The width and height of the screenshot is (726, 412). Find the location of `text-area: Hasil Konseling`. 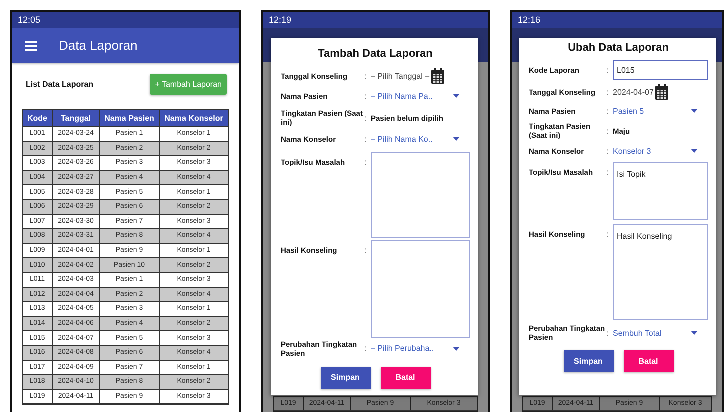

text-area: Hasil Konseling is located at coordinates (660, 272).